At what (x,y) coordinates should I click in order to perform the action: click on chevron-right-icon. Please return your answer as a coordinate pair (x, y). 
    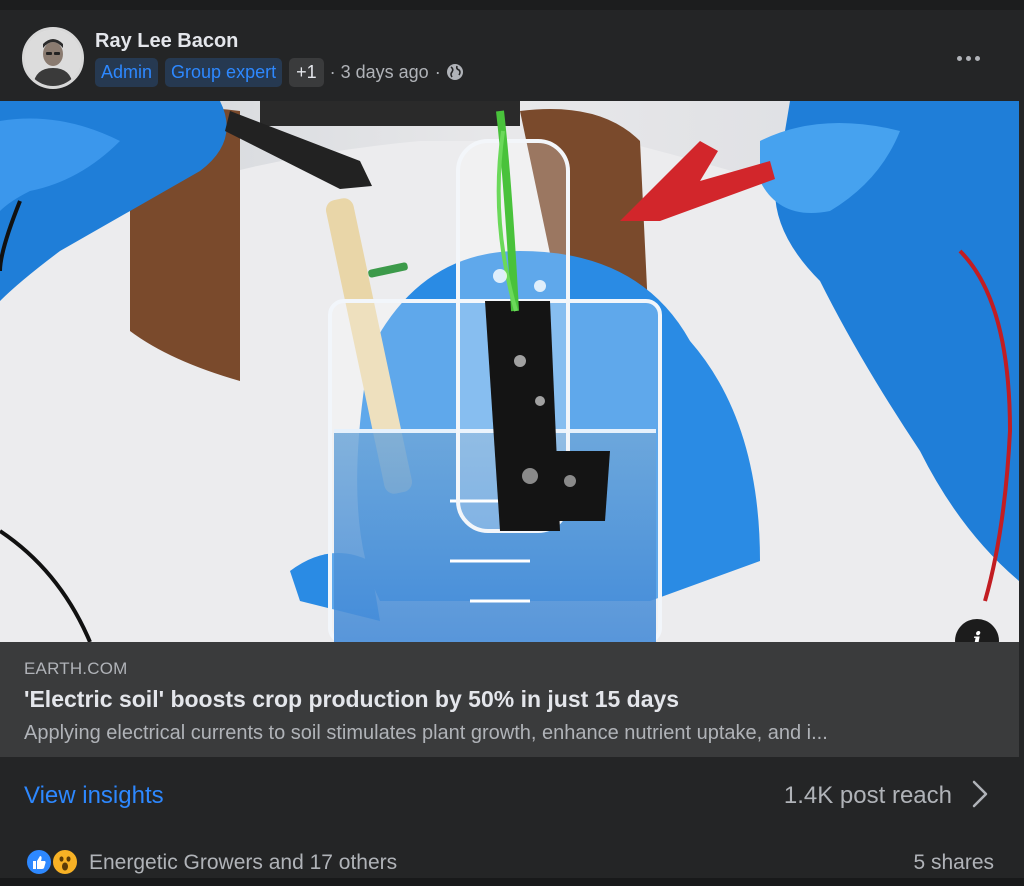
    Looking at the image, I should click on (980, 794).